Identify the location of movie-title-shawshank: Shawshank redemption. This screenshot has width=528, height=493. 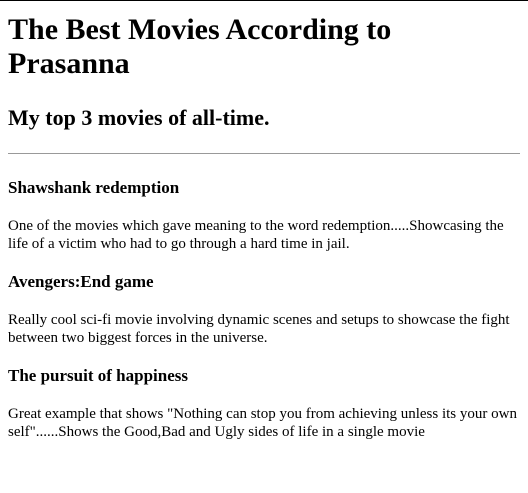
(94, 187).